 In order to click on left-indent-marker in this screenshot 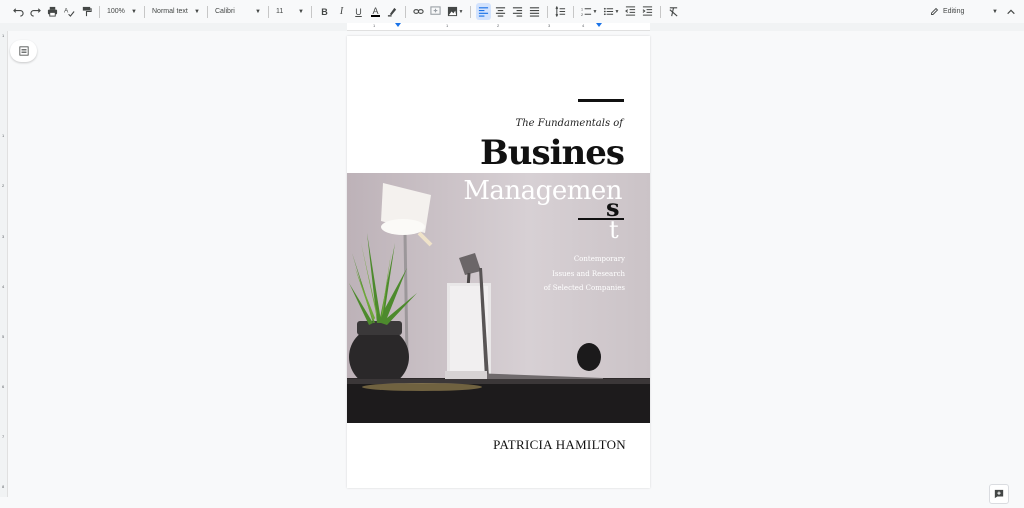, I will do `click(398, 25)`.